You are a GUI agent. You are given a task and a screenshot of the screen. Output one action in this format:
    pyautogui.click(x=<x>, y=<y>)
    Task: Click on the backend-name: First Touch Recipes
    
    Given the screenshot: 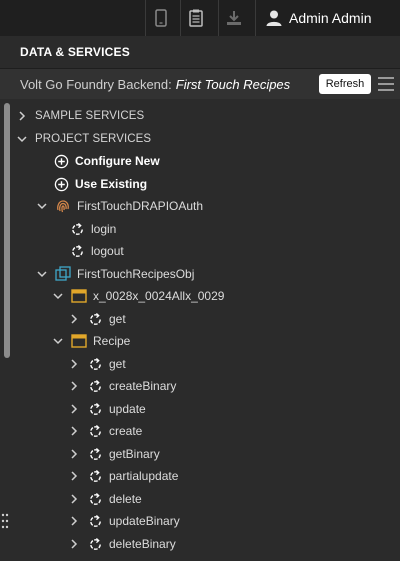 What is the action you would take?
    pyautogui.click(x=233, y=84)
    